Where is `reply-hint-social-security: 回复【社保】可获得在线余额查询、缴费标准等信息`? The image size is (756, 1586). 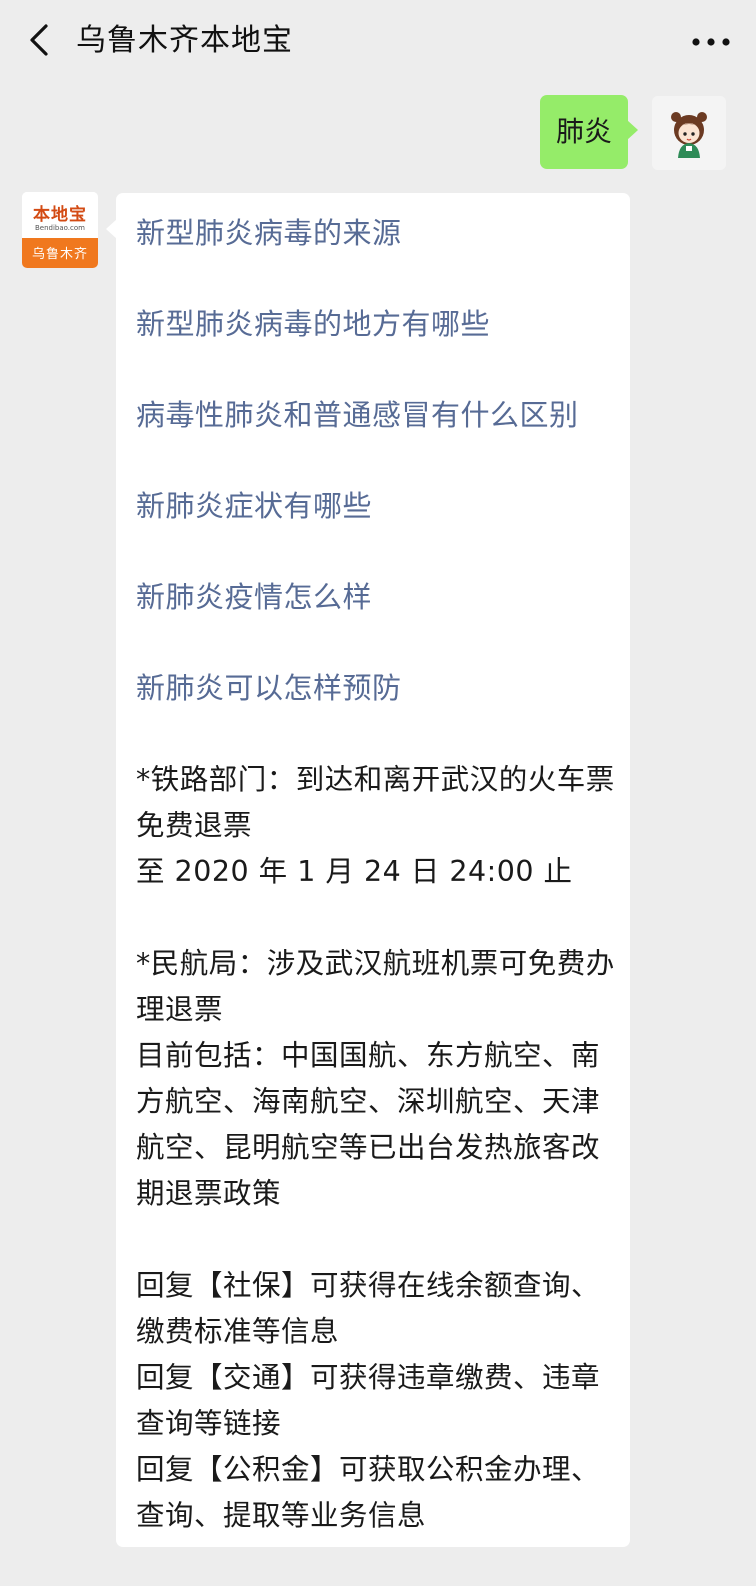
reply-hint-social-security: 回复【社保】可获得在线余额查询、缴费标准等信息 is located at coordinates (368, 1308).